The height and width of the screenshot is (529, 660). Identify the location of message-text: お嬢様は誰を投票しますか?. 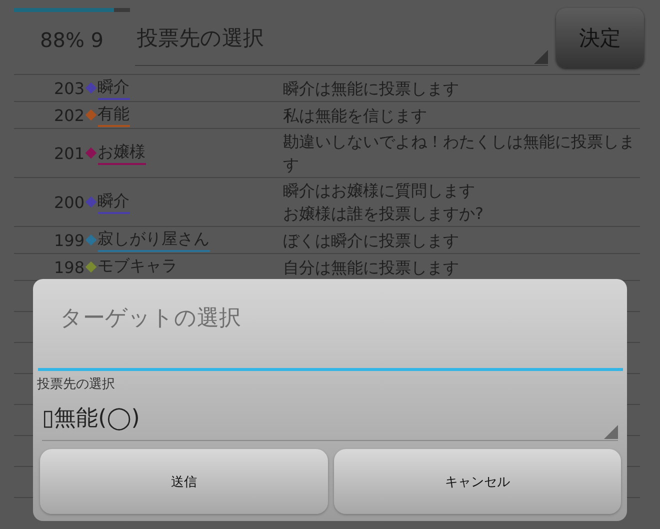
(383, 214).